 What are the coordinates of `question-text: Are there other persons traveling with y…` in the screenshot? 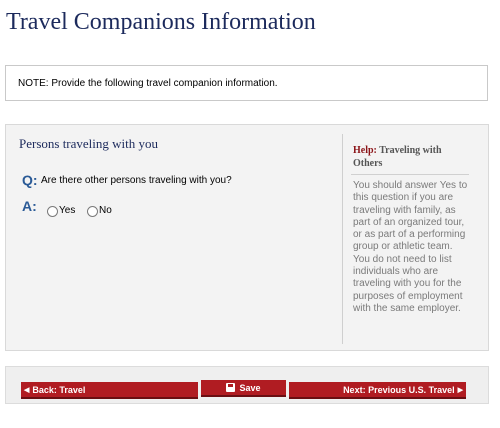 It's located at (136, 180).